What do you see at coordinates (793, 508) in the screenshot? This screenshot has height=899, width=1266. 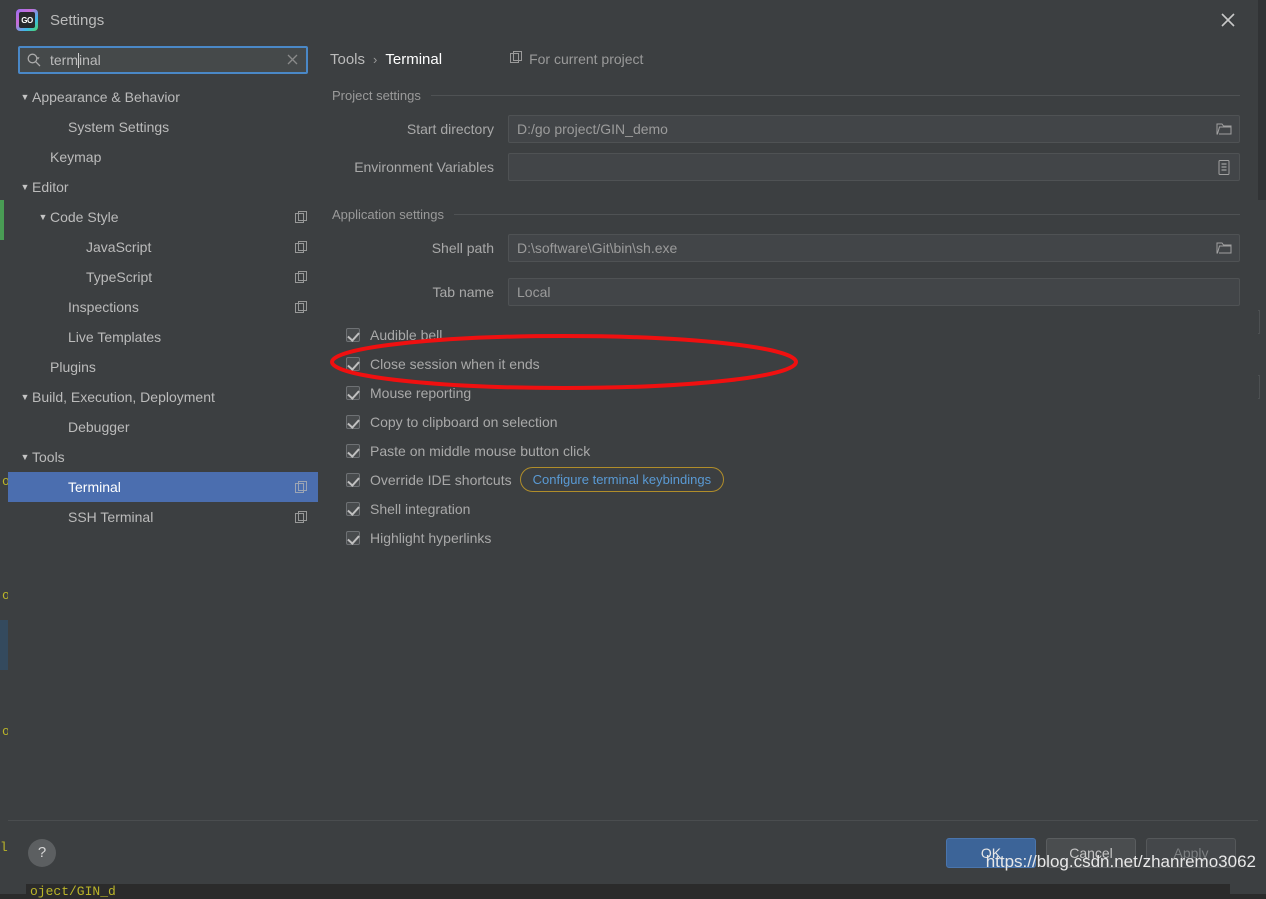 I see `option-row: Shell integration` at bounding box center [793, 508].